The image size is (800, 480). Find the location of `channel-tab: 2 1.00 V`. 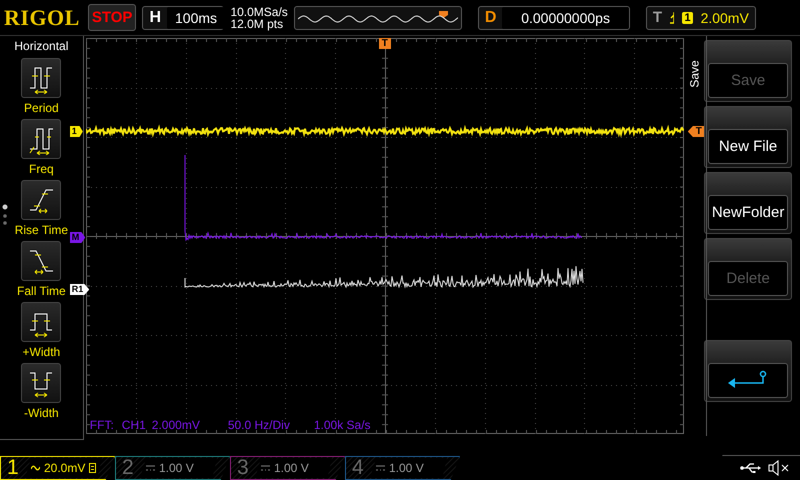

channel-tab: 2 1.00 V is located at coordinates (172, 468).